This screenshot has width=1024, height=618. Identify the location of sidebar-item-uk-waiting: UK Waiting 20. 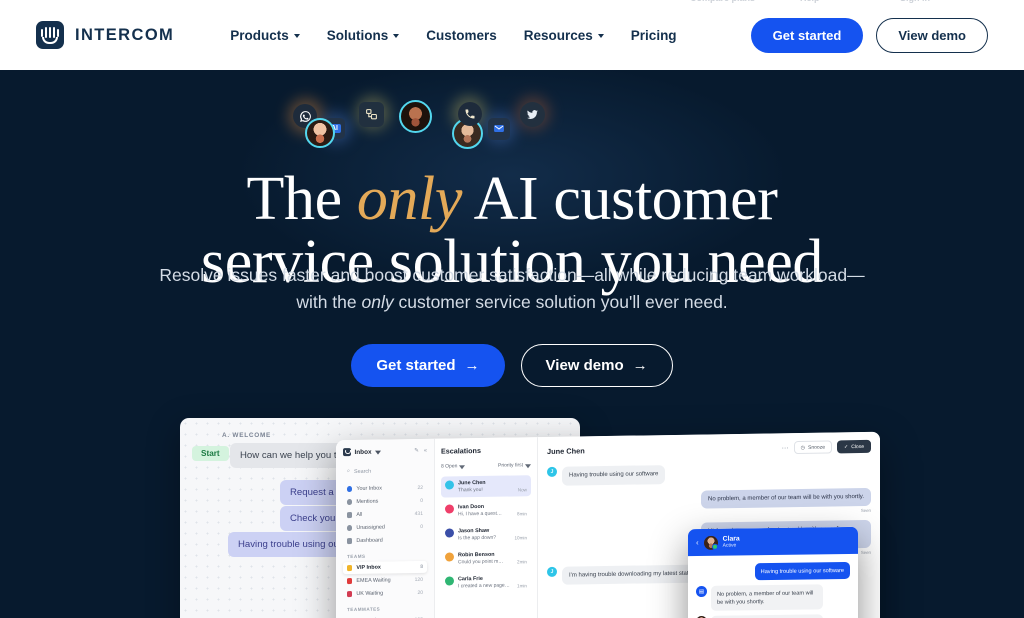
(385, 593).